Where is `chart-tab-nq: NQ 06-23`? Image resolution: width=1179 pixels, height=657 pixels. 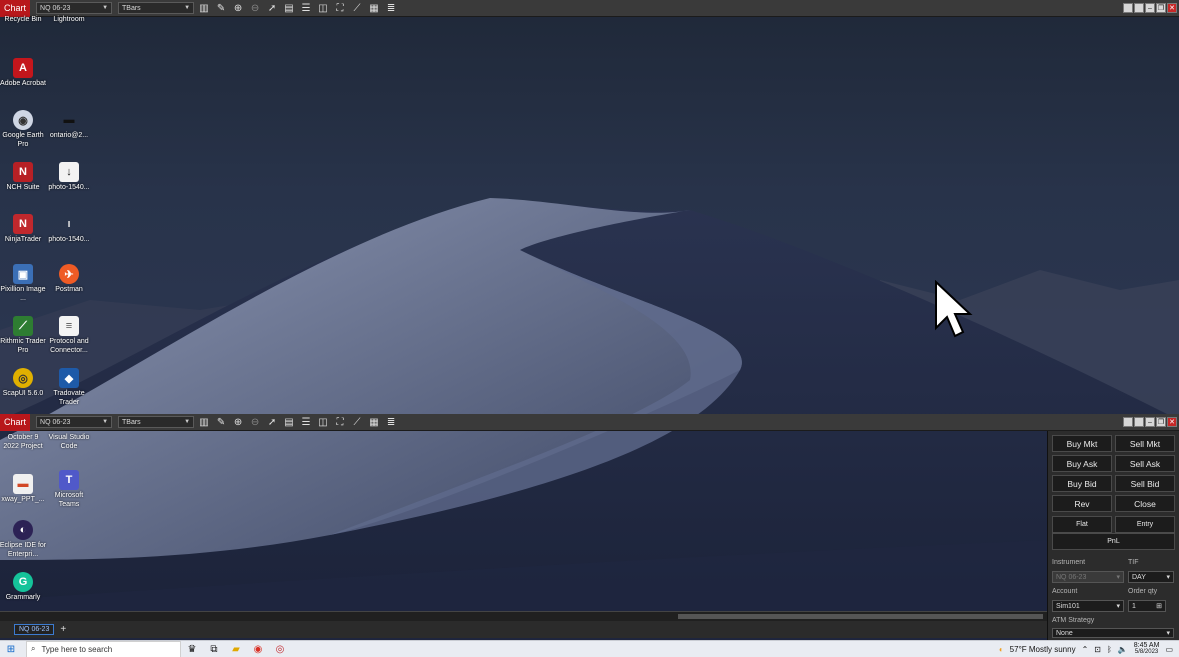
chart-tab-nq: NQ 06-23 is located at coordinates (34, 629).